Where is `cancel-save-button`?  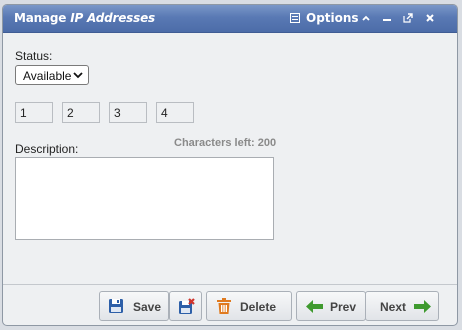
cancel-save-button is located at coordinates (185, 306).